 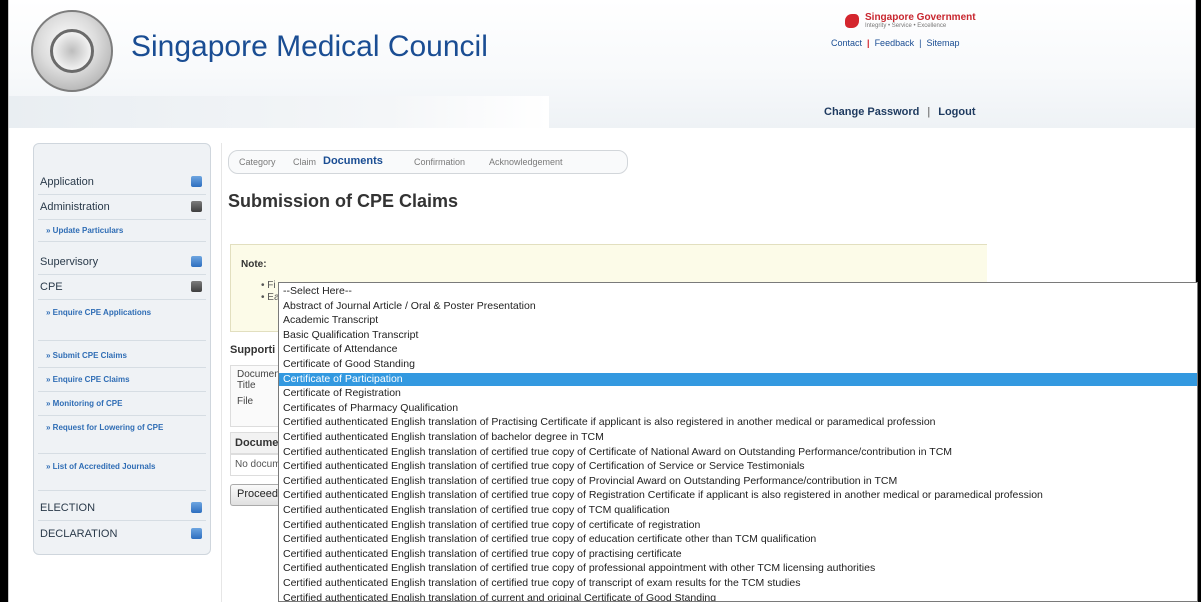 I want to click on dropdown-option: Certificate of Attendance, so click(x=738, y=349).